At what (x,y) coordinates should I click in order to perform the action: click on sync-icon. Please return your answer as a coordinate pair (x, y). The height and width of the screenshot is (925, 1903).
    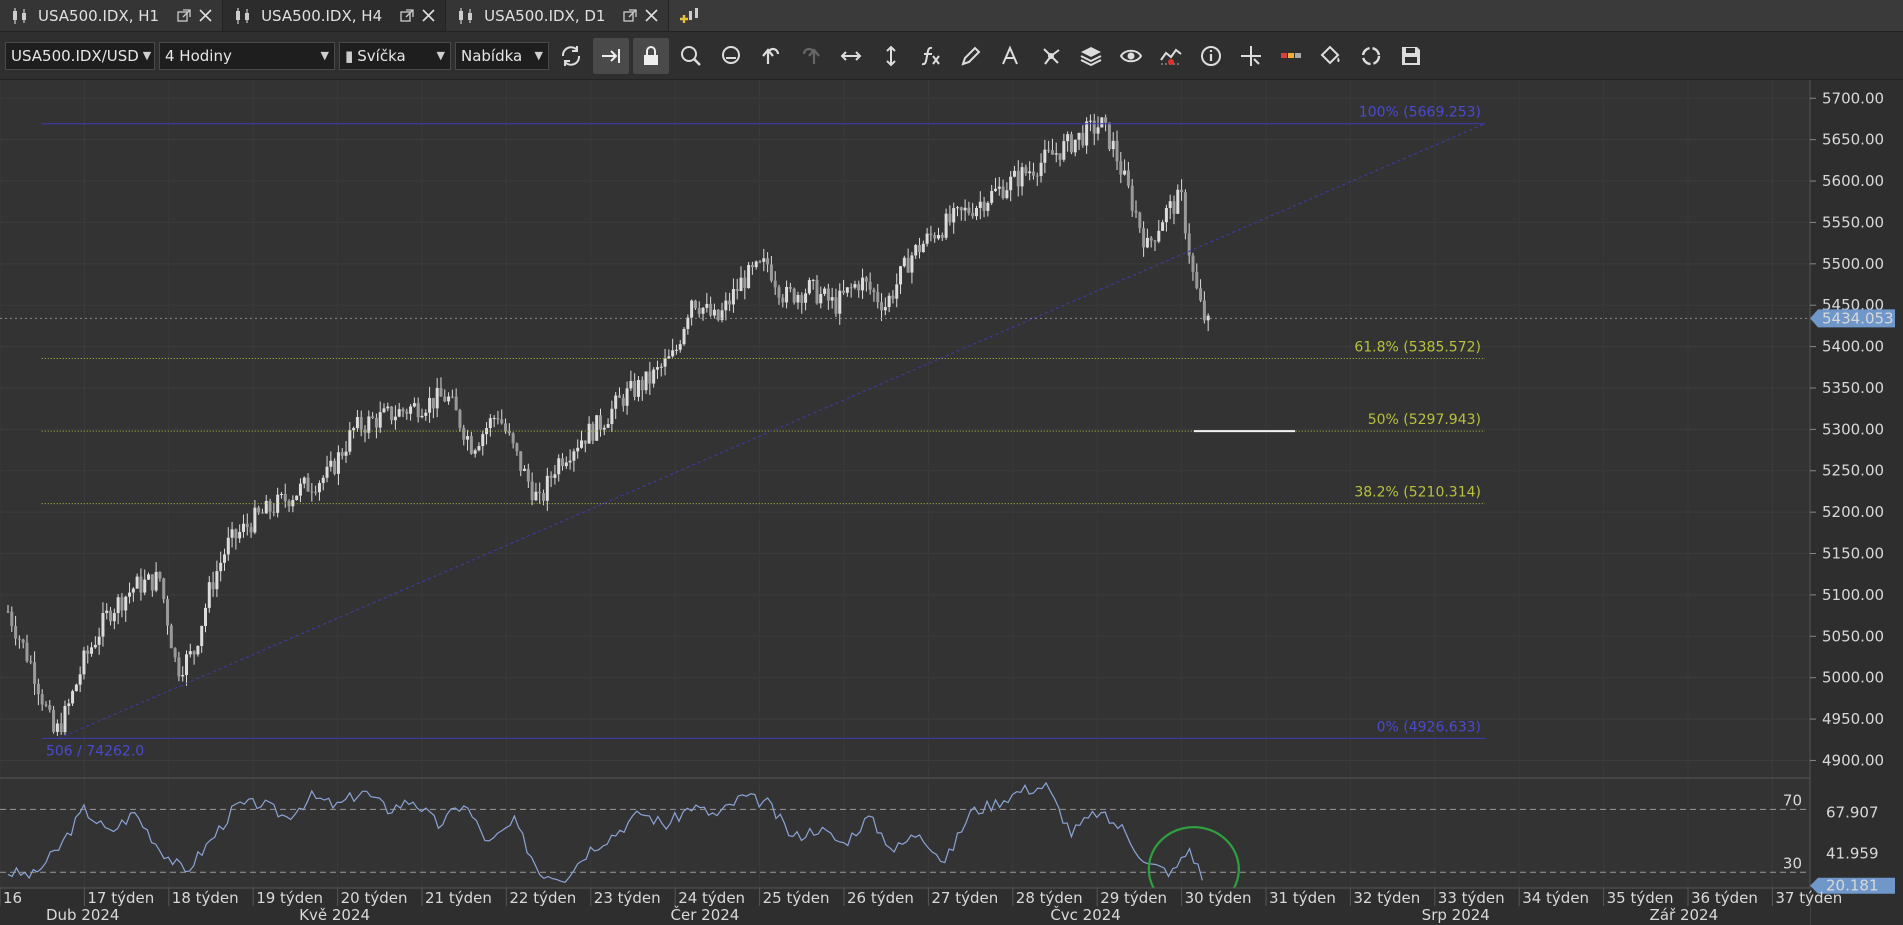
    Looking at the image, I should click on (1371, 55).